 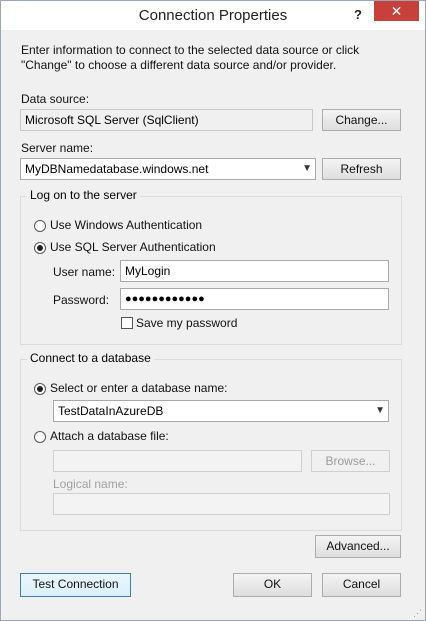 What do you see at coordinates (272, 585) in the screenshot?
I see `ok-button: OK` at bounding box center [272, 585].